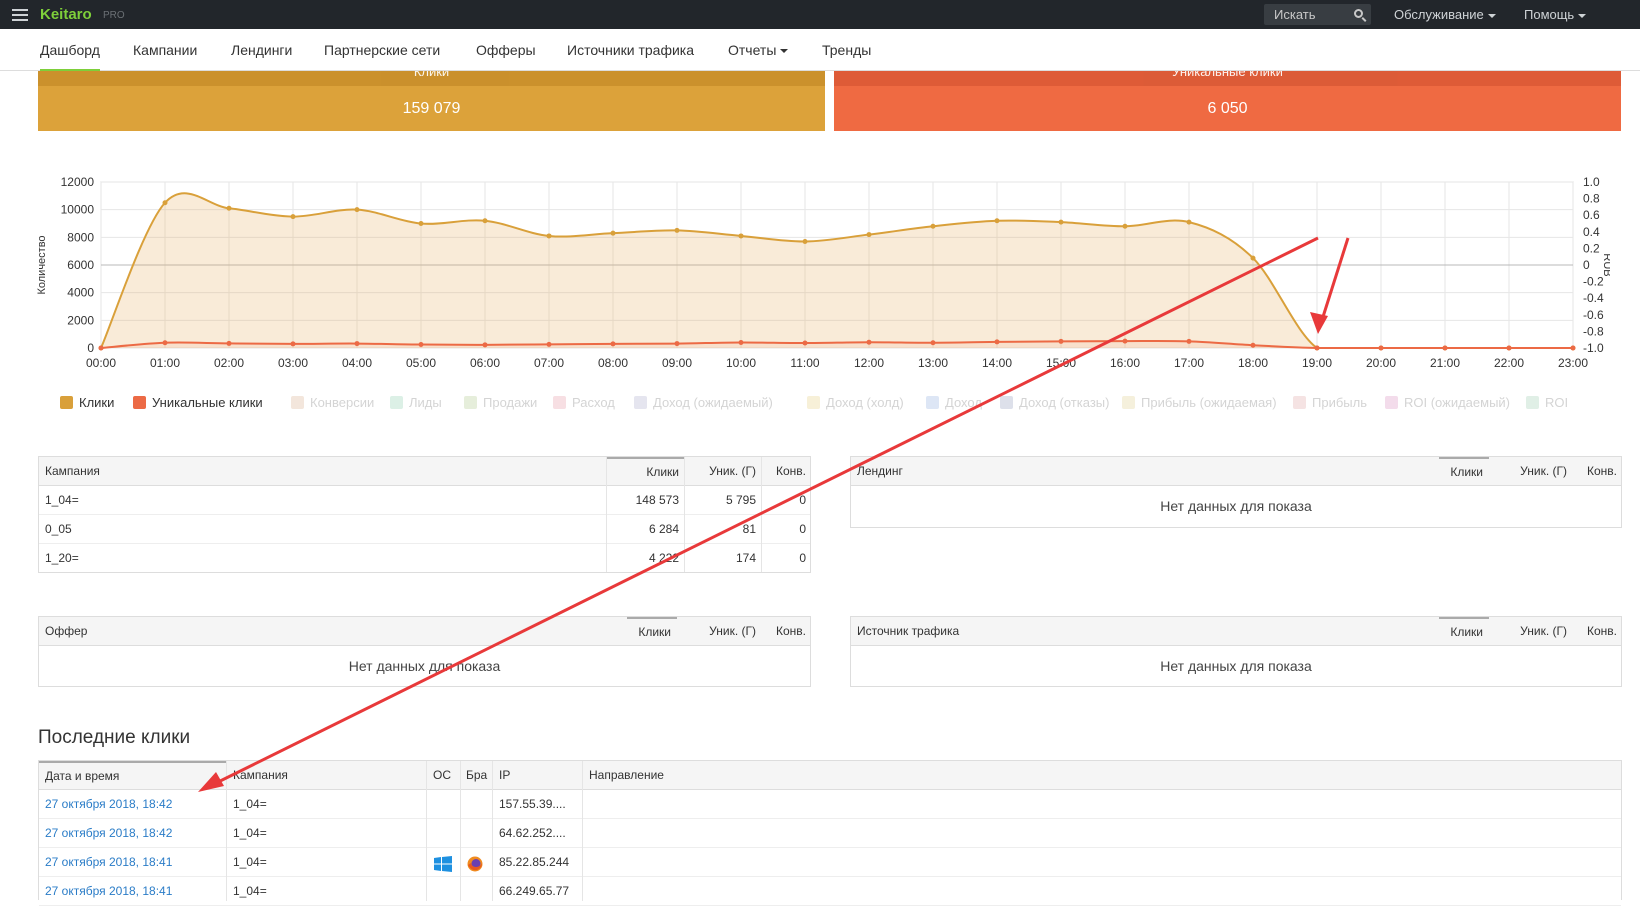 The height and width of the screenshot is (906, 1640). Describe the element at coordinates (476, 775) in the screenshot. I see `col-browser: Бра` at that location.